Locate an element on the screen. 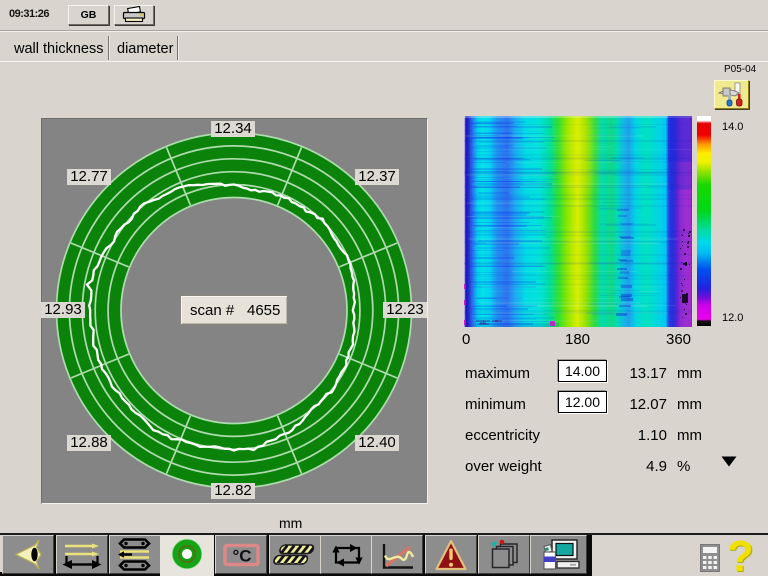 Image resolution: width=768 pixels, height=576 pixels. svg-text: °C is located at coordinates (241, 556).